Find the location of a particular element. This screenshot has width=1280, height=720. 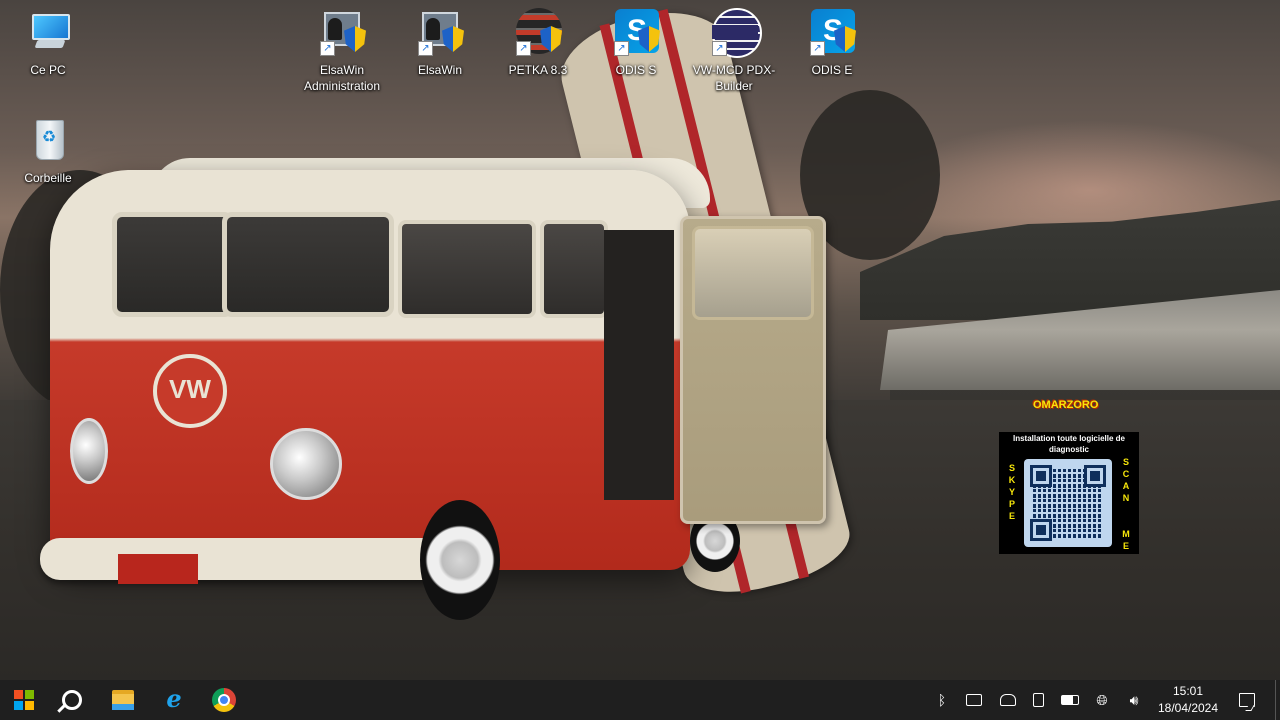

windows-start-icon is located at coordinates (24, 700).